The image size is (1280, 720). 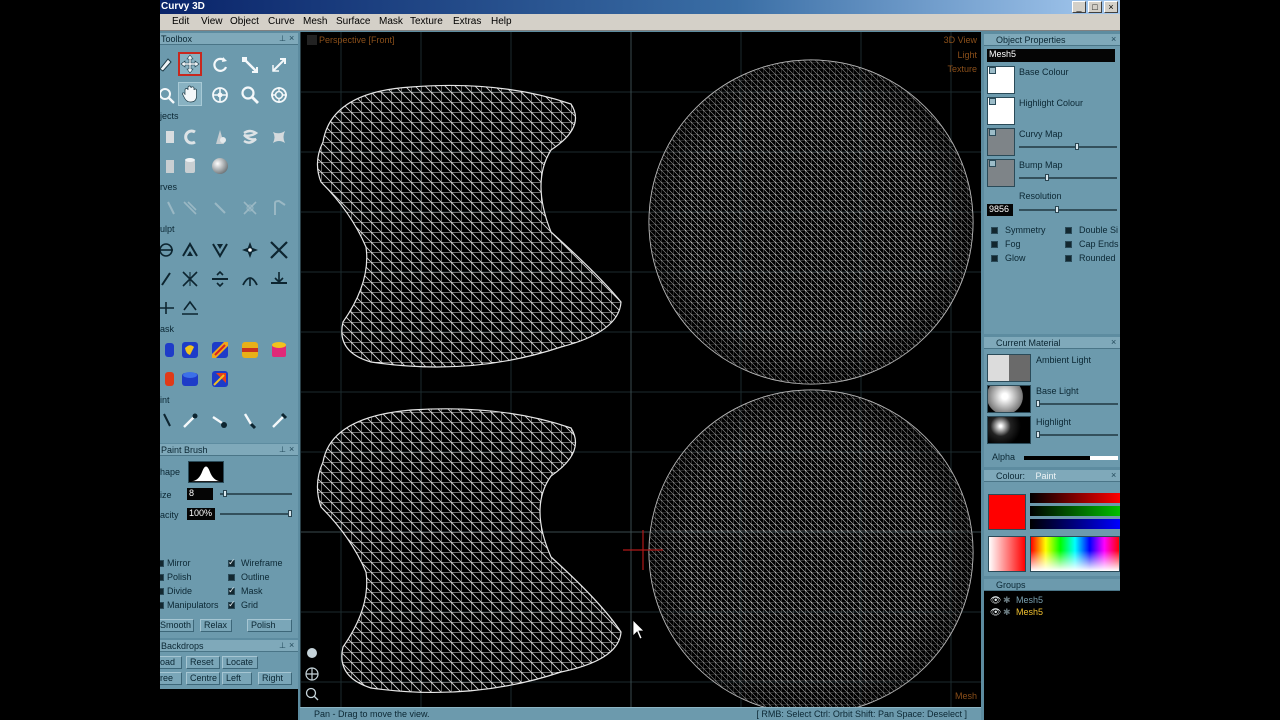 I want to click on divide-checkbox, so click(x=162, y=591).